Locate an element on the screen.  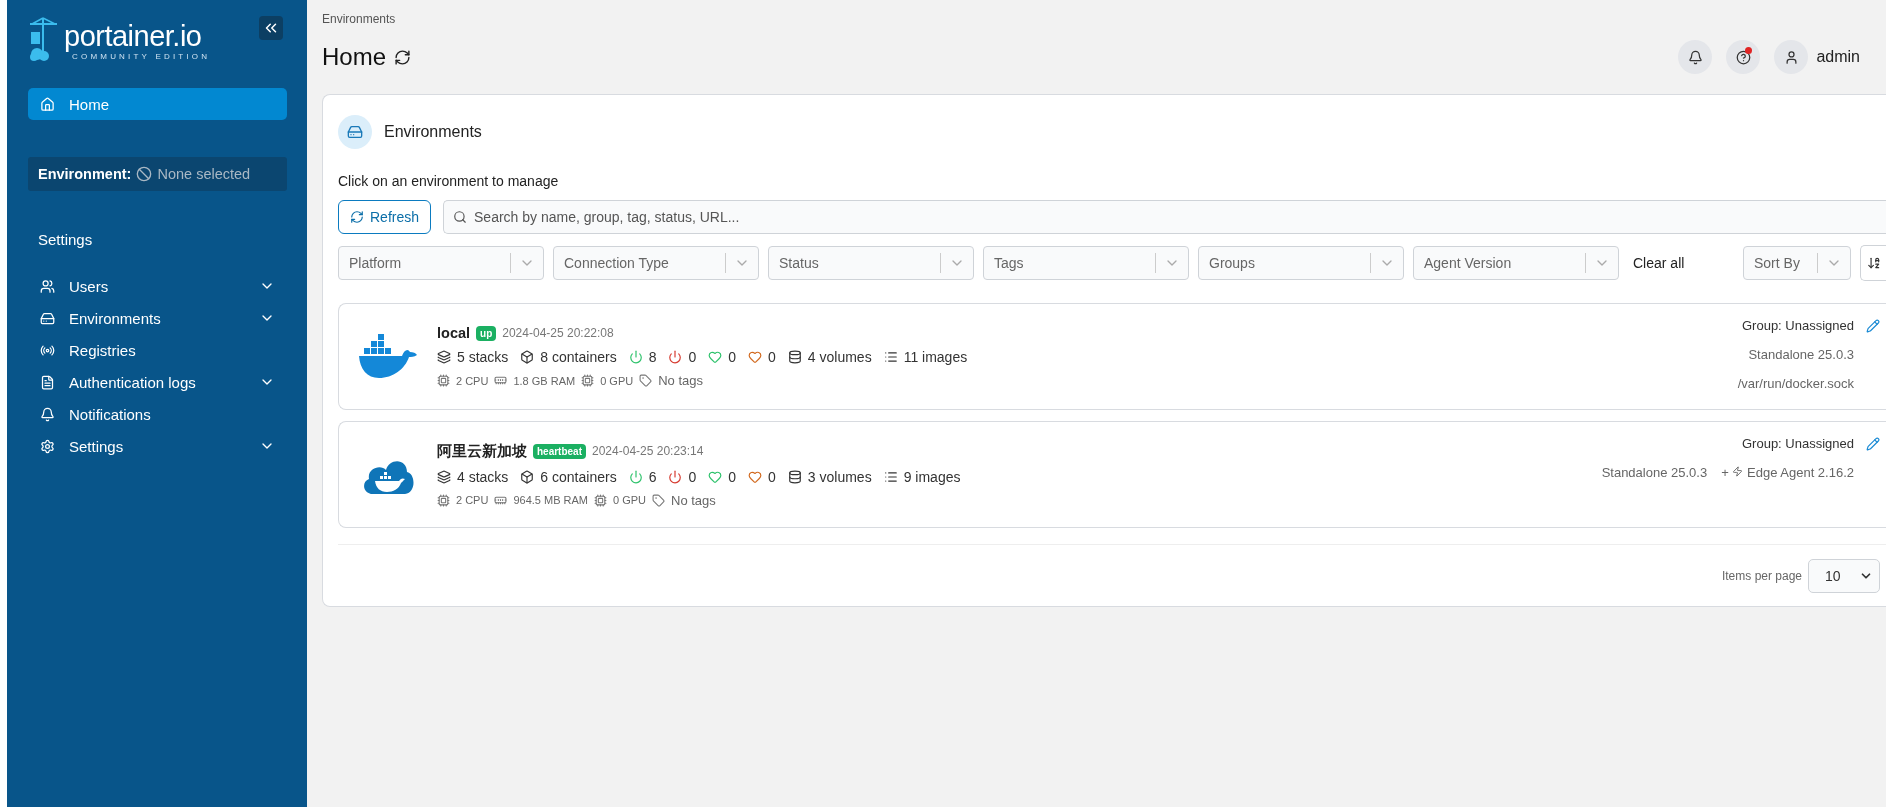
sort-dropdown: Sort By is located at coordinates (1797, 263).